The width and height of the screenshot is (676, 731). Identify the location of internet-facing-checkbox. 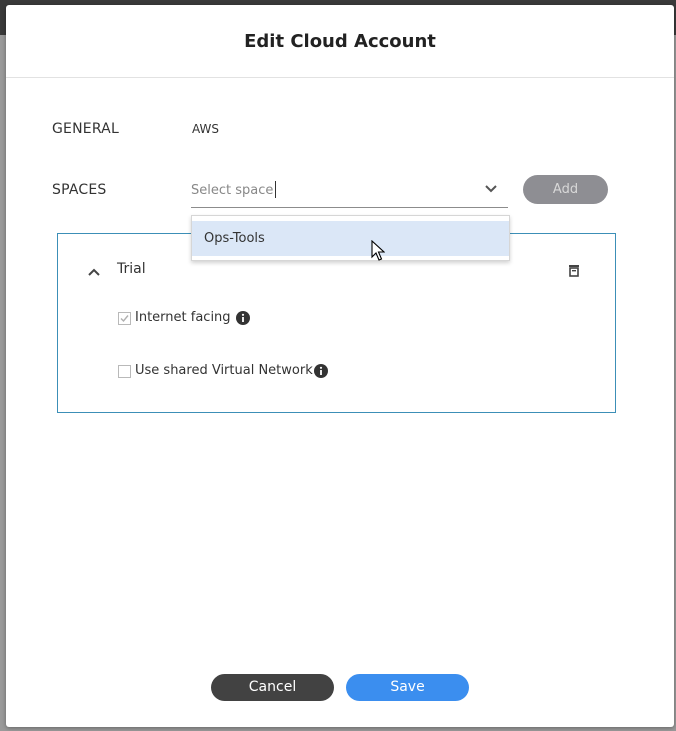
(124, 318).